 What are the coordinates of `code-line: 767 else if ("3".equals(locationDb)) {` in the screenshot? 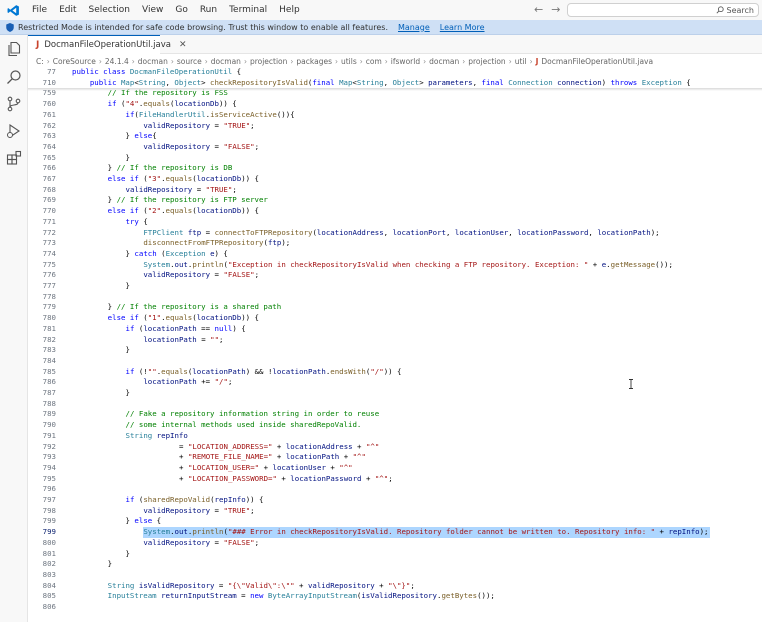 It's located at (395, 179).